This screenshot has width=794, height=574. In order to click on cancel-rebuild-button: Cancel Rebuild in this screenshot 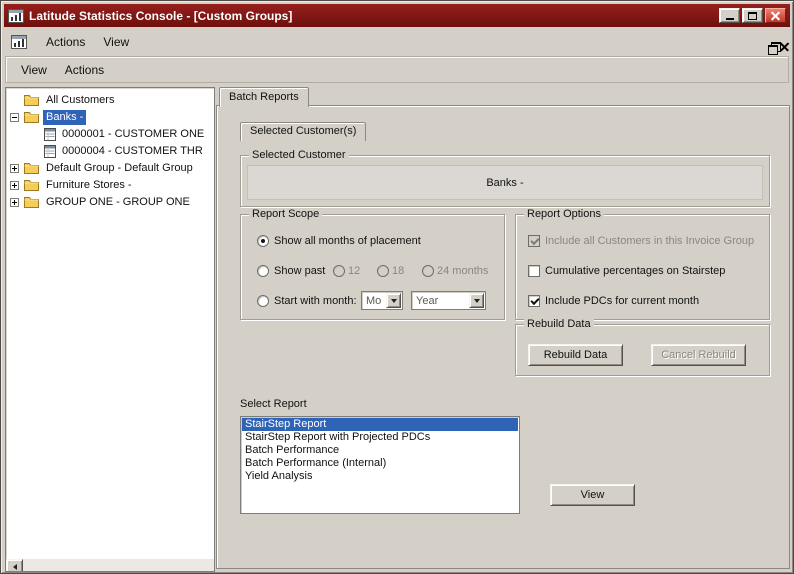, I will do `click(698, 355)`.